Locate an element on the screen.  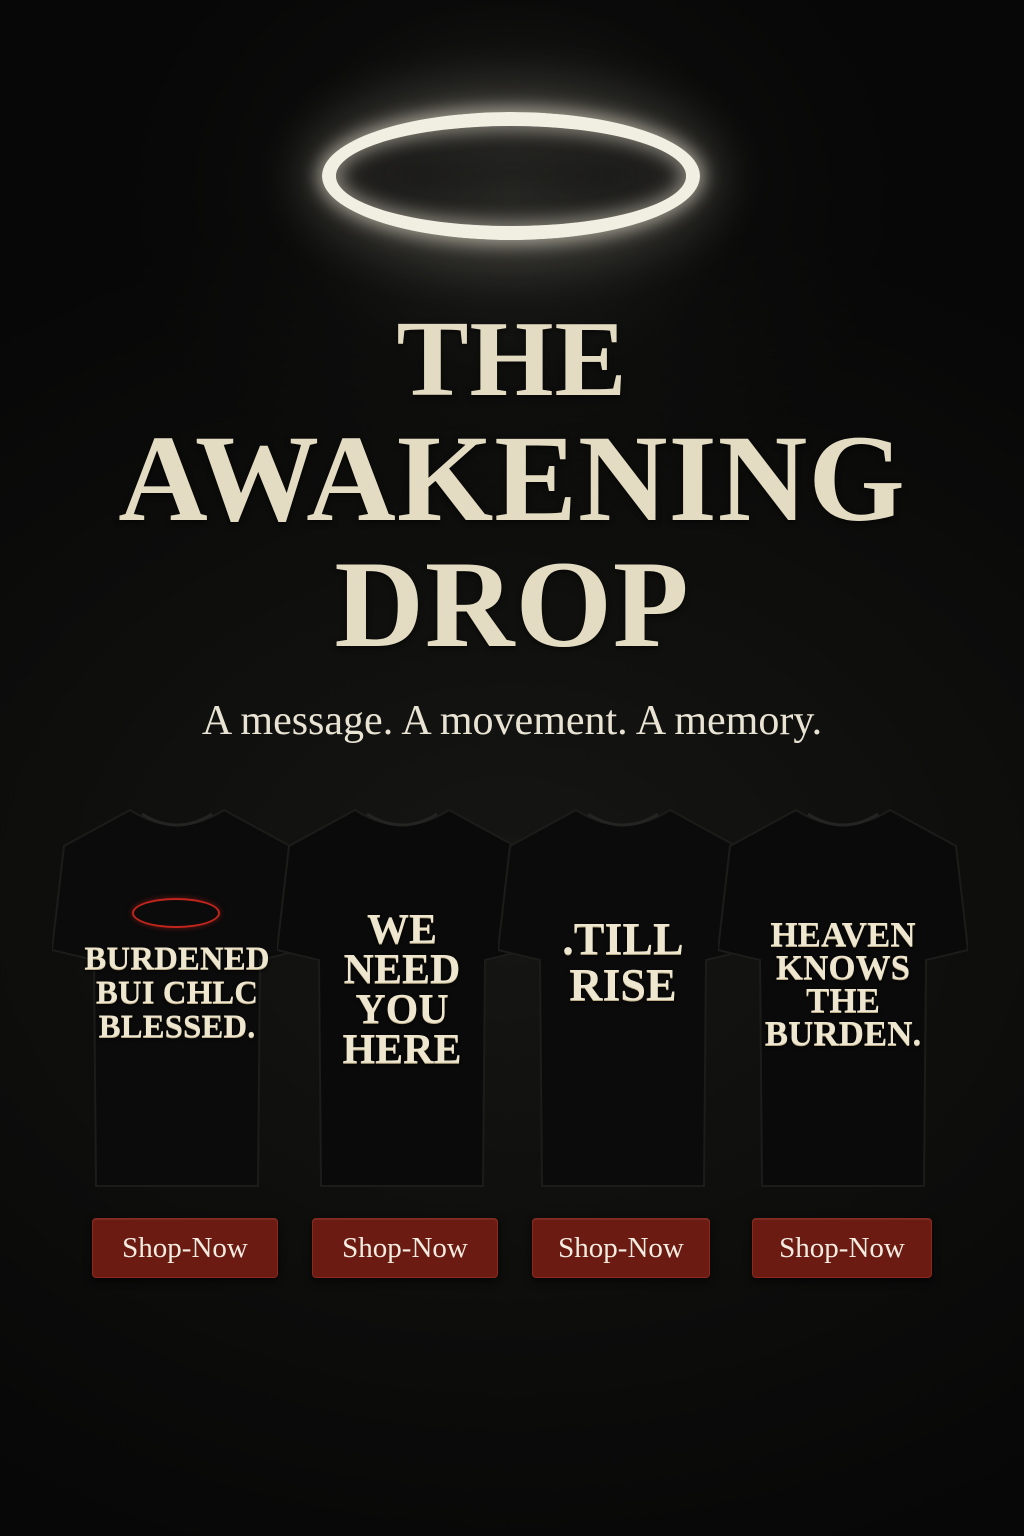
print-line: HERE is located at coordinates (402, 1050).